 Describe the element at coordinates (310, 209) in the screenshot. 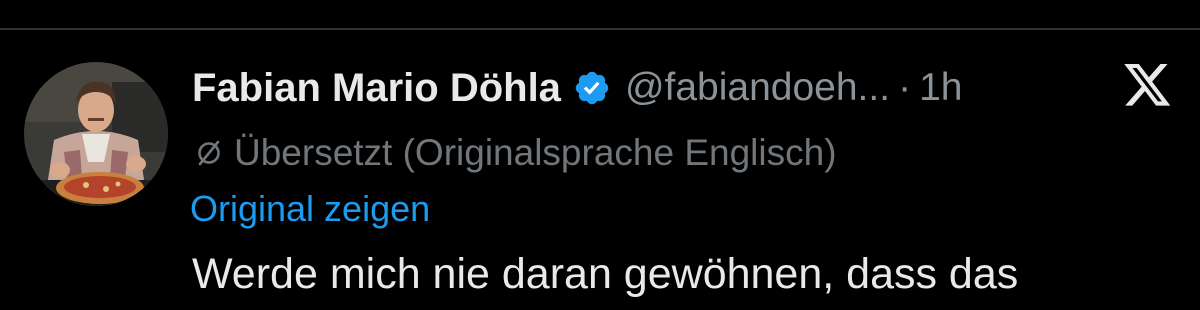

I see `show-original-link: Original zeigen` at that location.